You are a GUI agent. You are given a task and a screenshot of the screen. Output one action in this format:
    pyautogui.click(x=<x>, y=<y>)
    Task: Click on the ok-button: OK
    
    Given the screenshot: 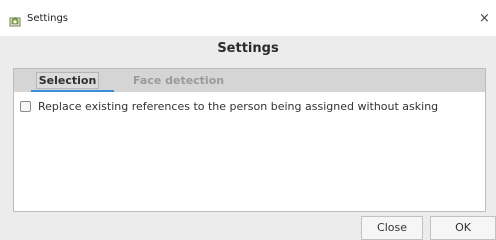 What is the action you would take?
    pyautogui.click(x=463, y=228)
    